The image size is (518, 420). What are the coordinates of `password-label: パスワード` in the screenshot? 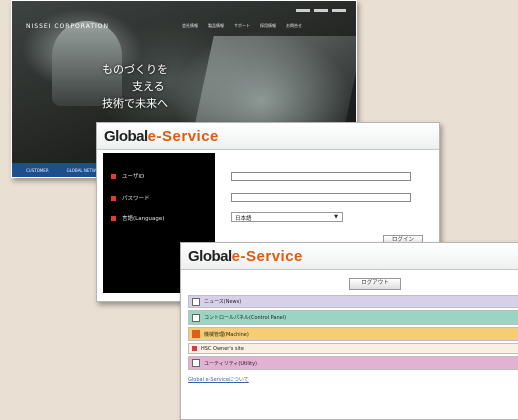 It's located at (136, 199).